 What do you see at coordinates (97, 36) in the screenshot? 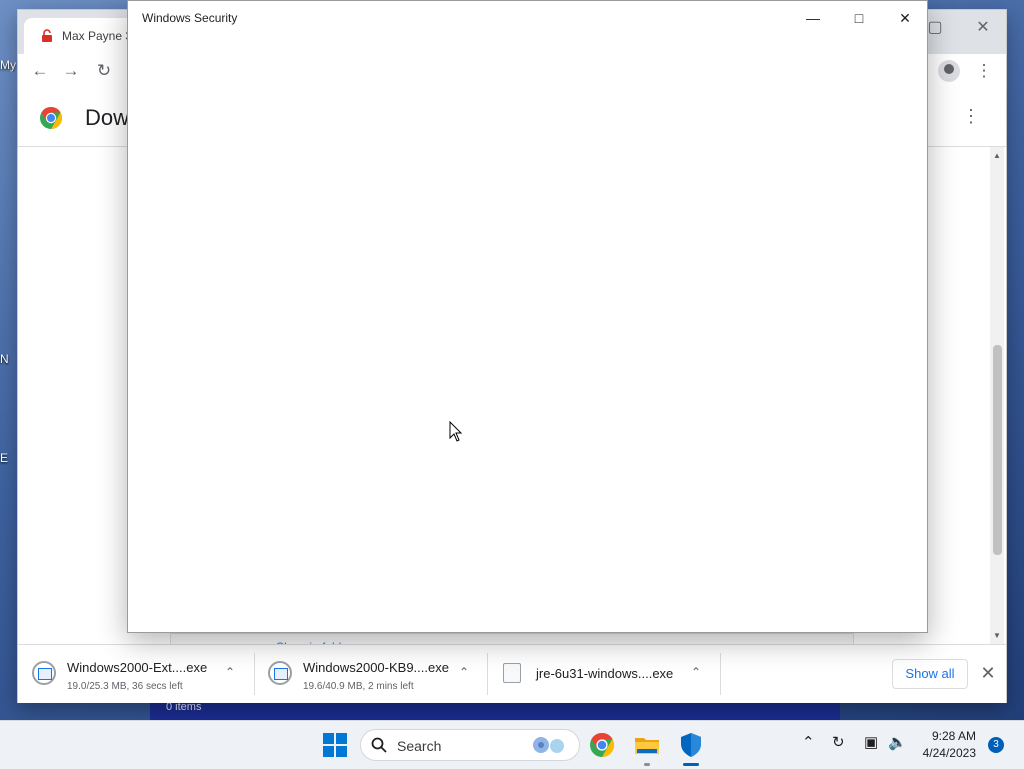
I see `tab-title: Max Payne 3` at bounding box center [97, 36].